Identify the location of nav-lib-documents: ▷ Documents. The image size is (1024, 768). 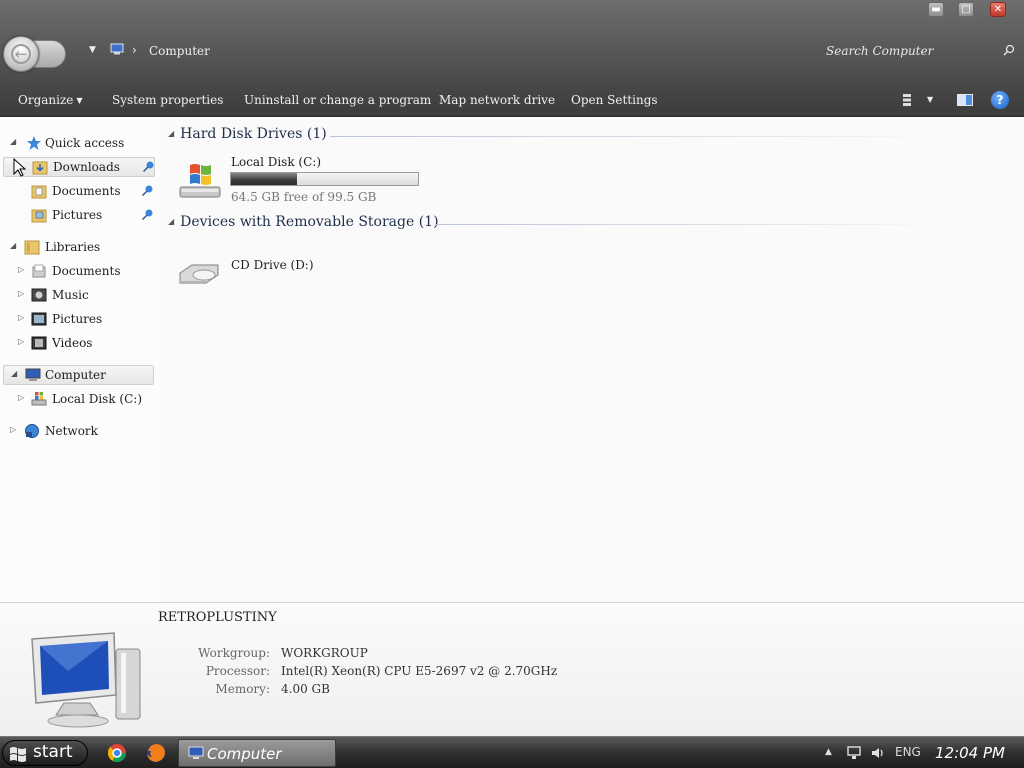
(75, 272).